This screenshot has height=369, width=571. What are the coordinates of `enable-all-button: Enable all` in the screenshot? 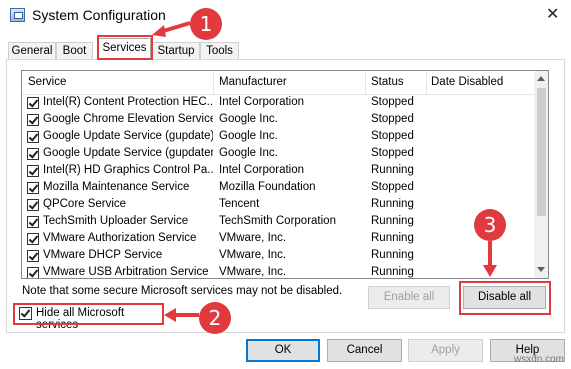 It's located at (409, 297).